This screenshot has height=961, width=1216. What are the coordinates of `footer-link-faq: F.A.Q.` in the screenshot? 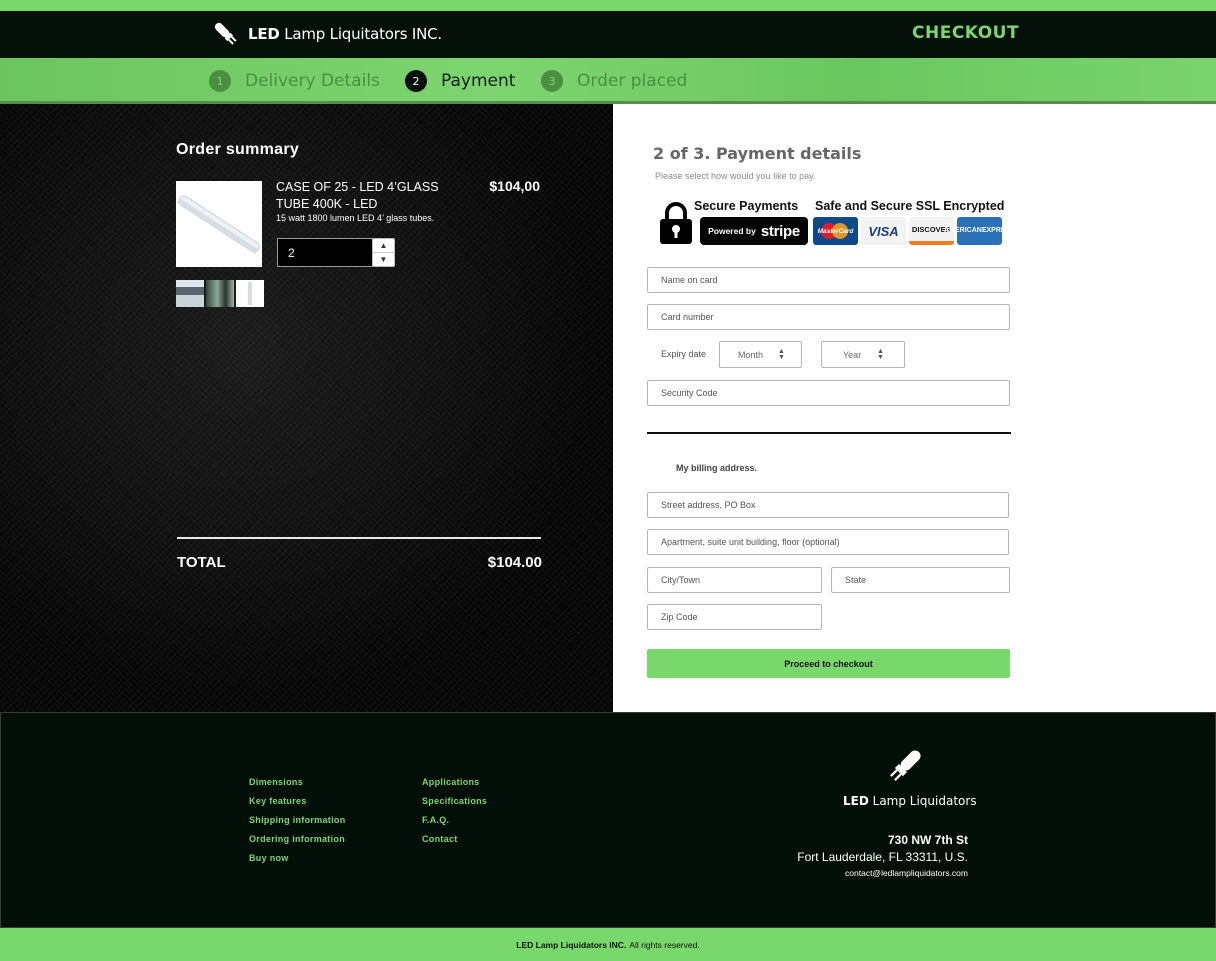 It's located at (435, 820).